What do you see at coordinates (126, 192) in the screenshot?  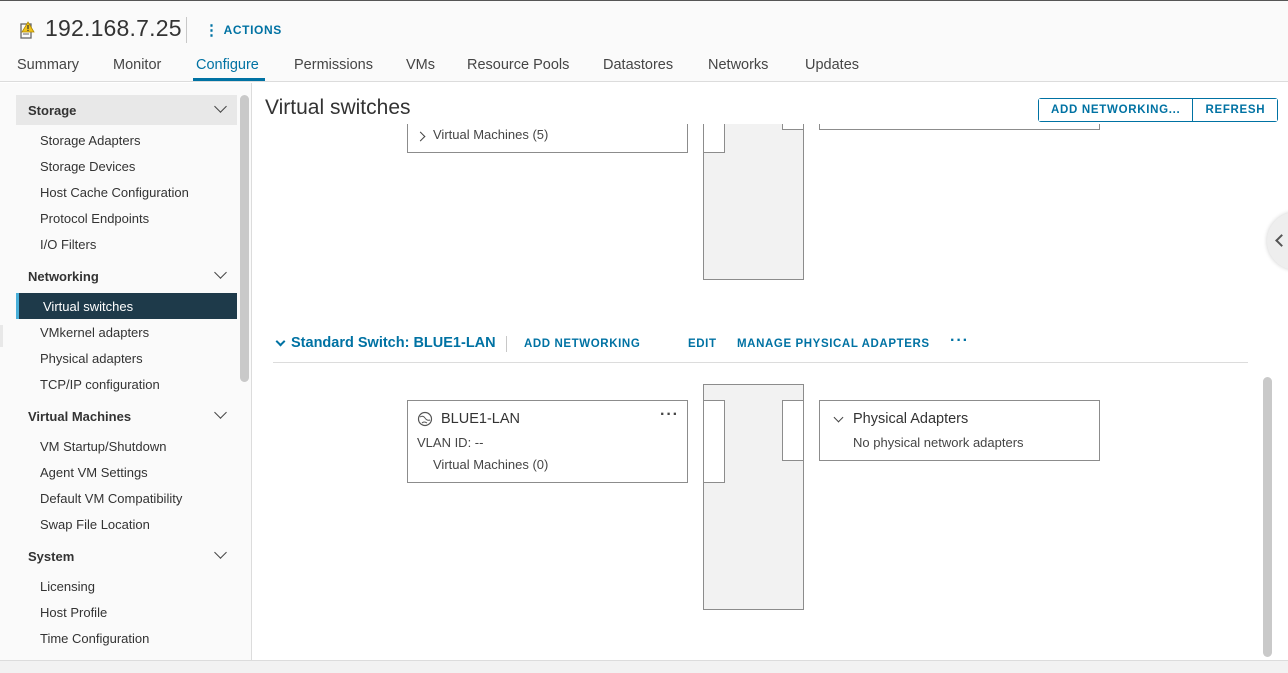 I see `sidebar-item-host-cache-configuration: Host Cache Configuration` at bounding box center [126, 192].